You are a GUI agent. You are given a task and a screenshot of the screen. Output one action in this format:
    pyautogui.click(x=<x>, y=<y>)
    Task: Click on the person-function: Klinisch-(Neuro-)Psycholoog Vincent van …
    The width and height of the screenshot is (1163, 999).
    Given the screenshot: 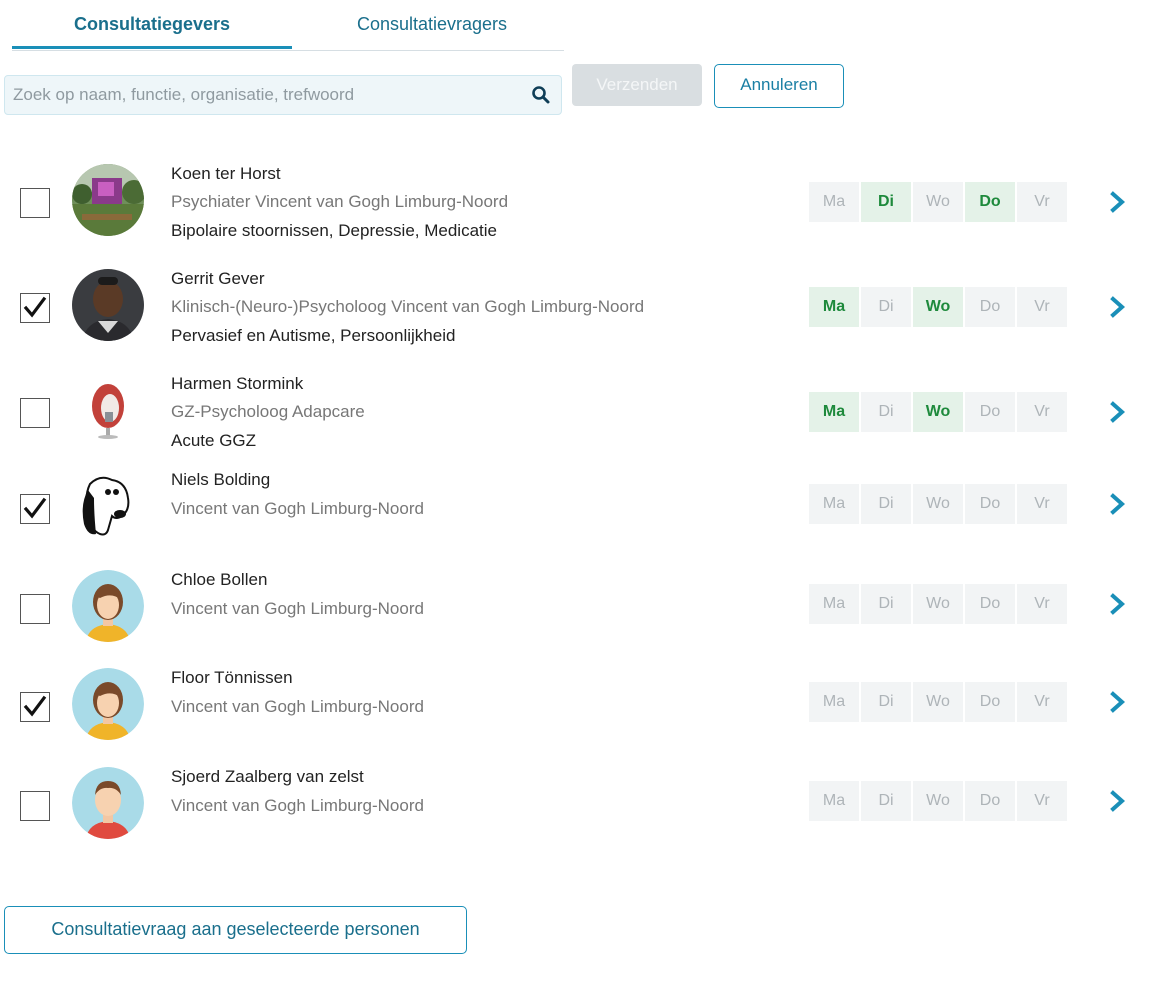 What is the action you would take?
    pyautogui.click(x=408, y=306)
    